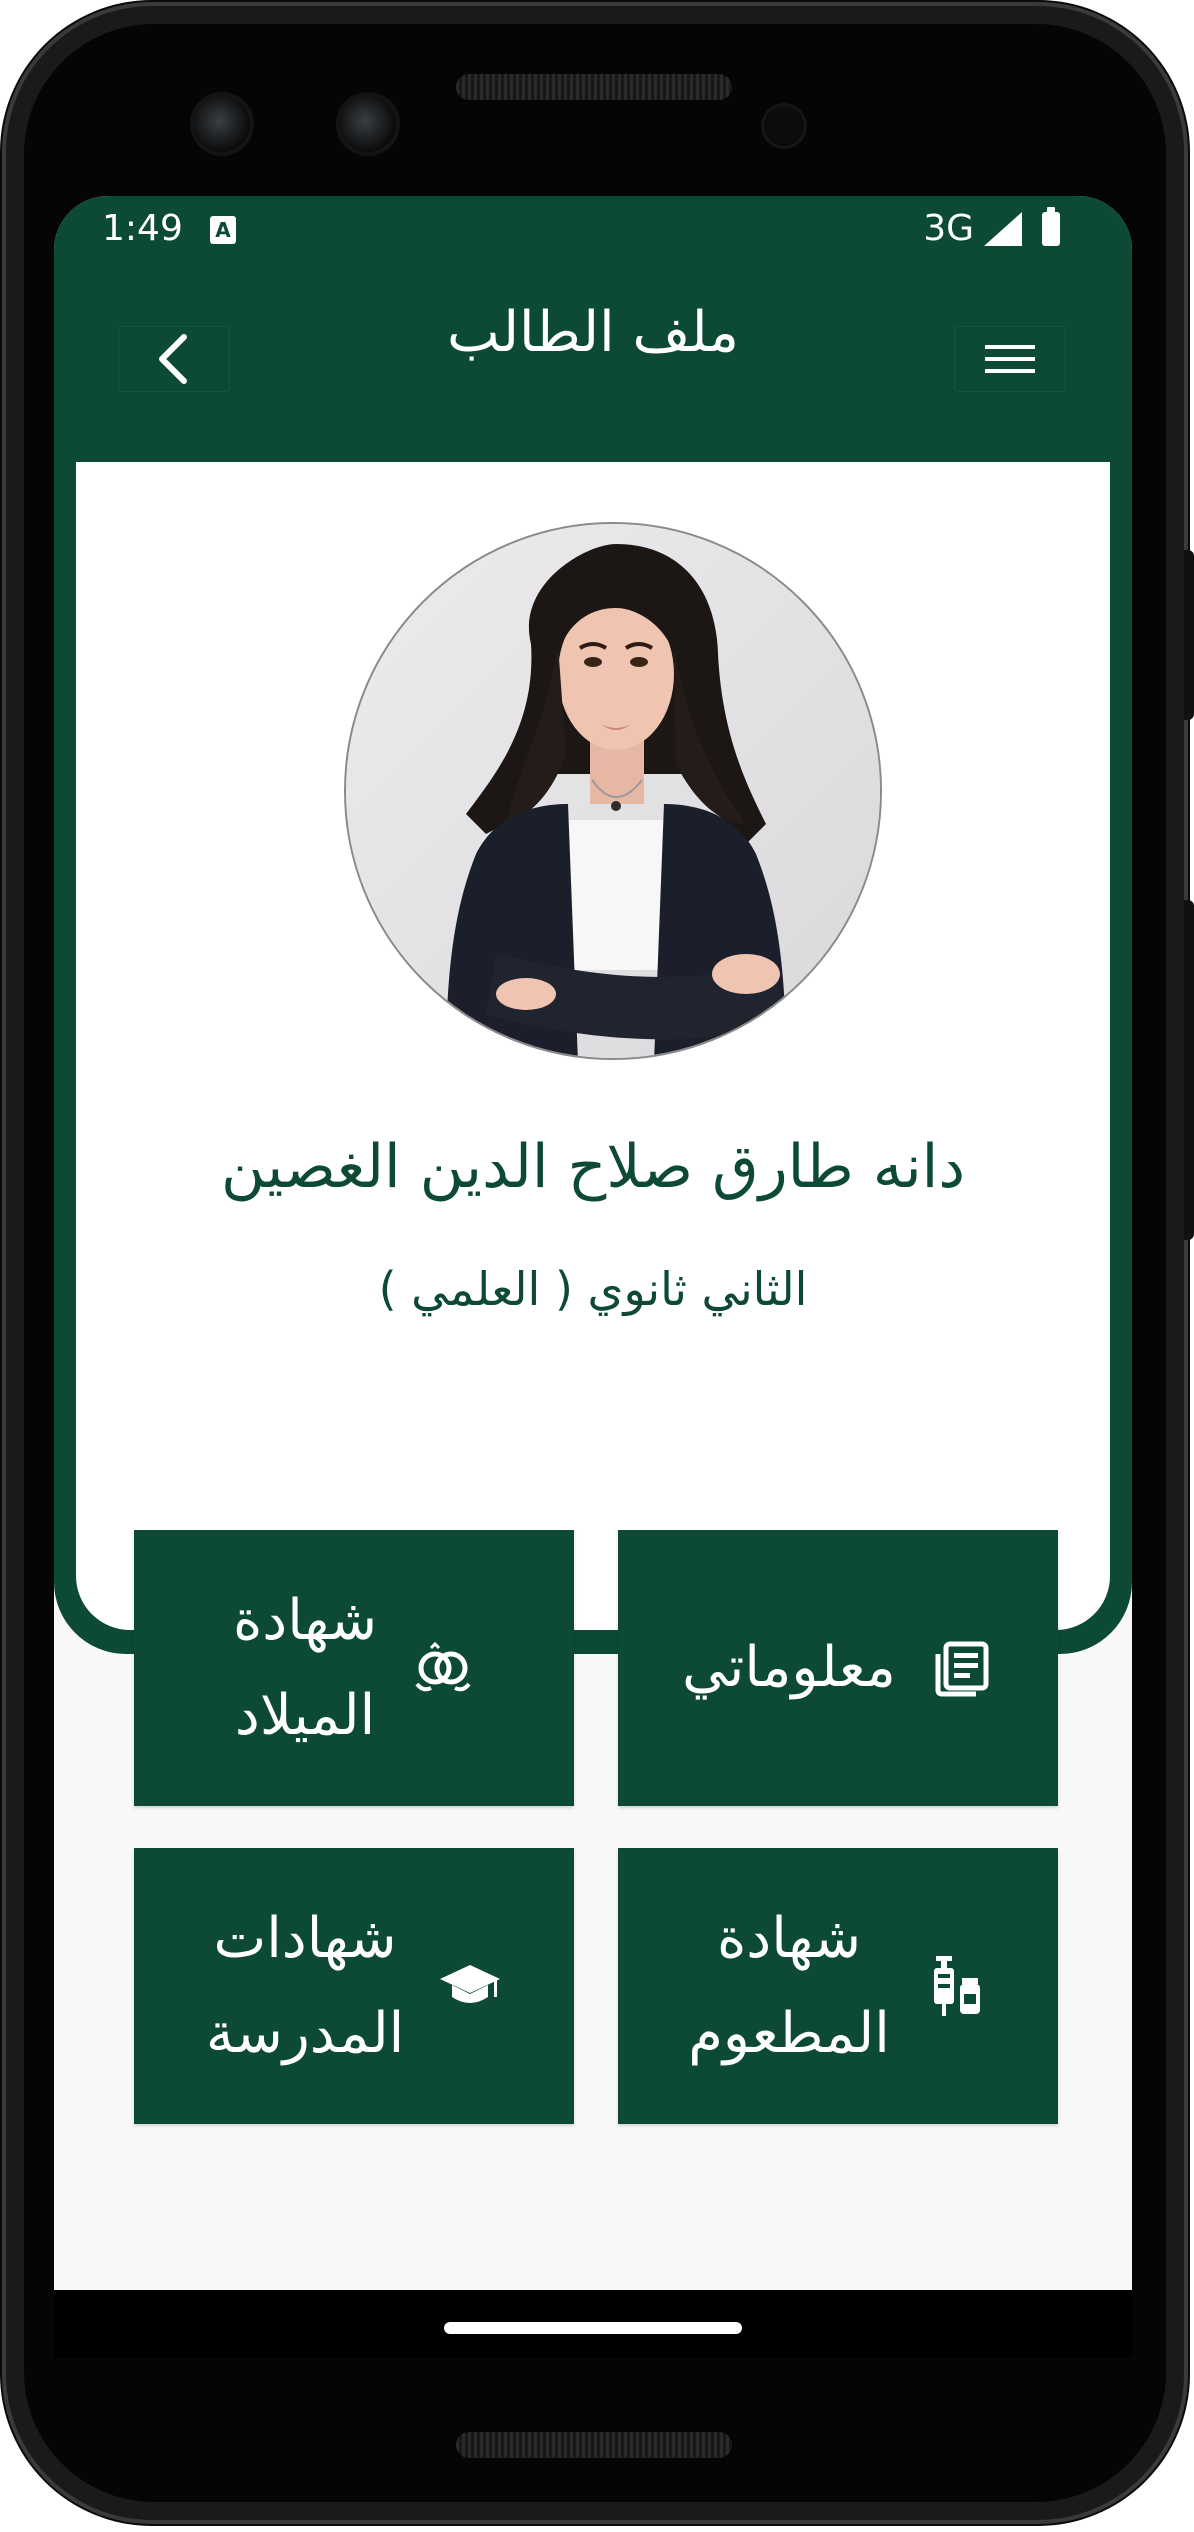 Image resolution: width=1194 pixels, height=2532 pixels. Describe the element at coordinates (593, 1167) in the screenshot. I see `student-name: دانه طارق صلاح الدين الغصين` at that location.